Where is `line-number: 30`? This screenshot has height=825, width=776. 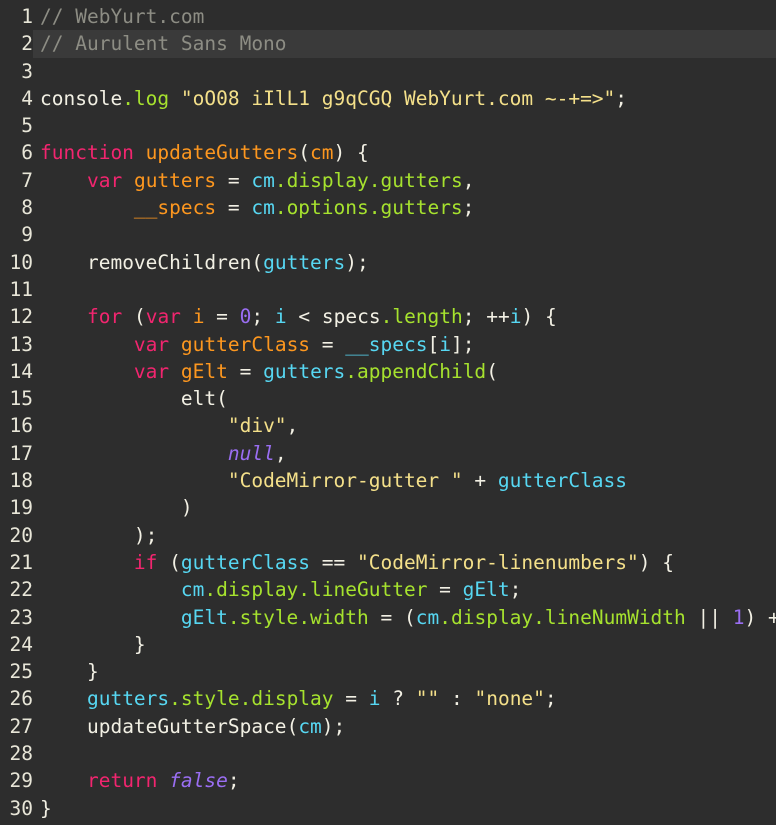 line-number: 30 is located at coordinates (21, 808).